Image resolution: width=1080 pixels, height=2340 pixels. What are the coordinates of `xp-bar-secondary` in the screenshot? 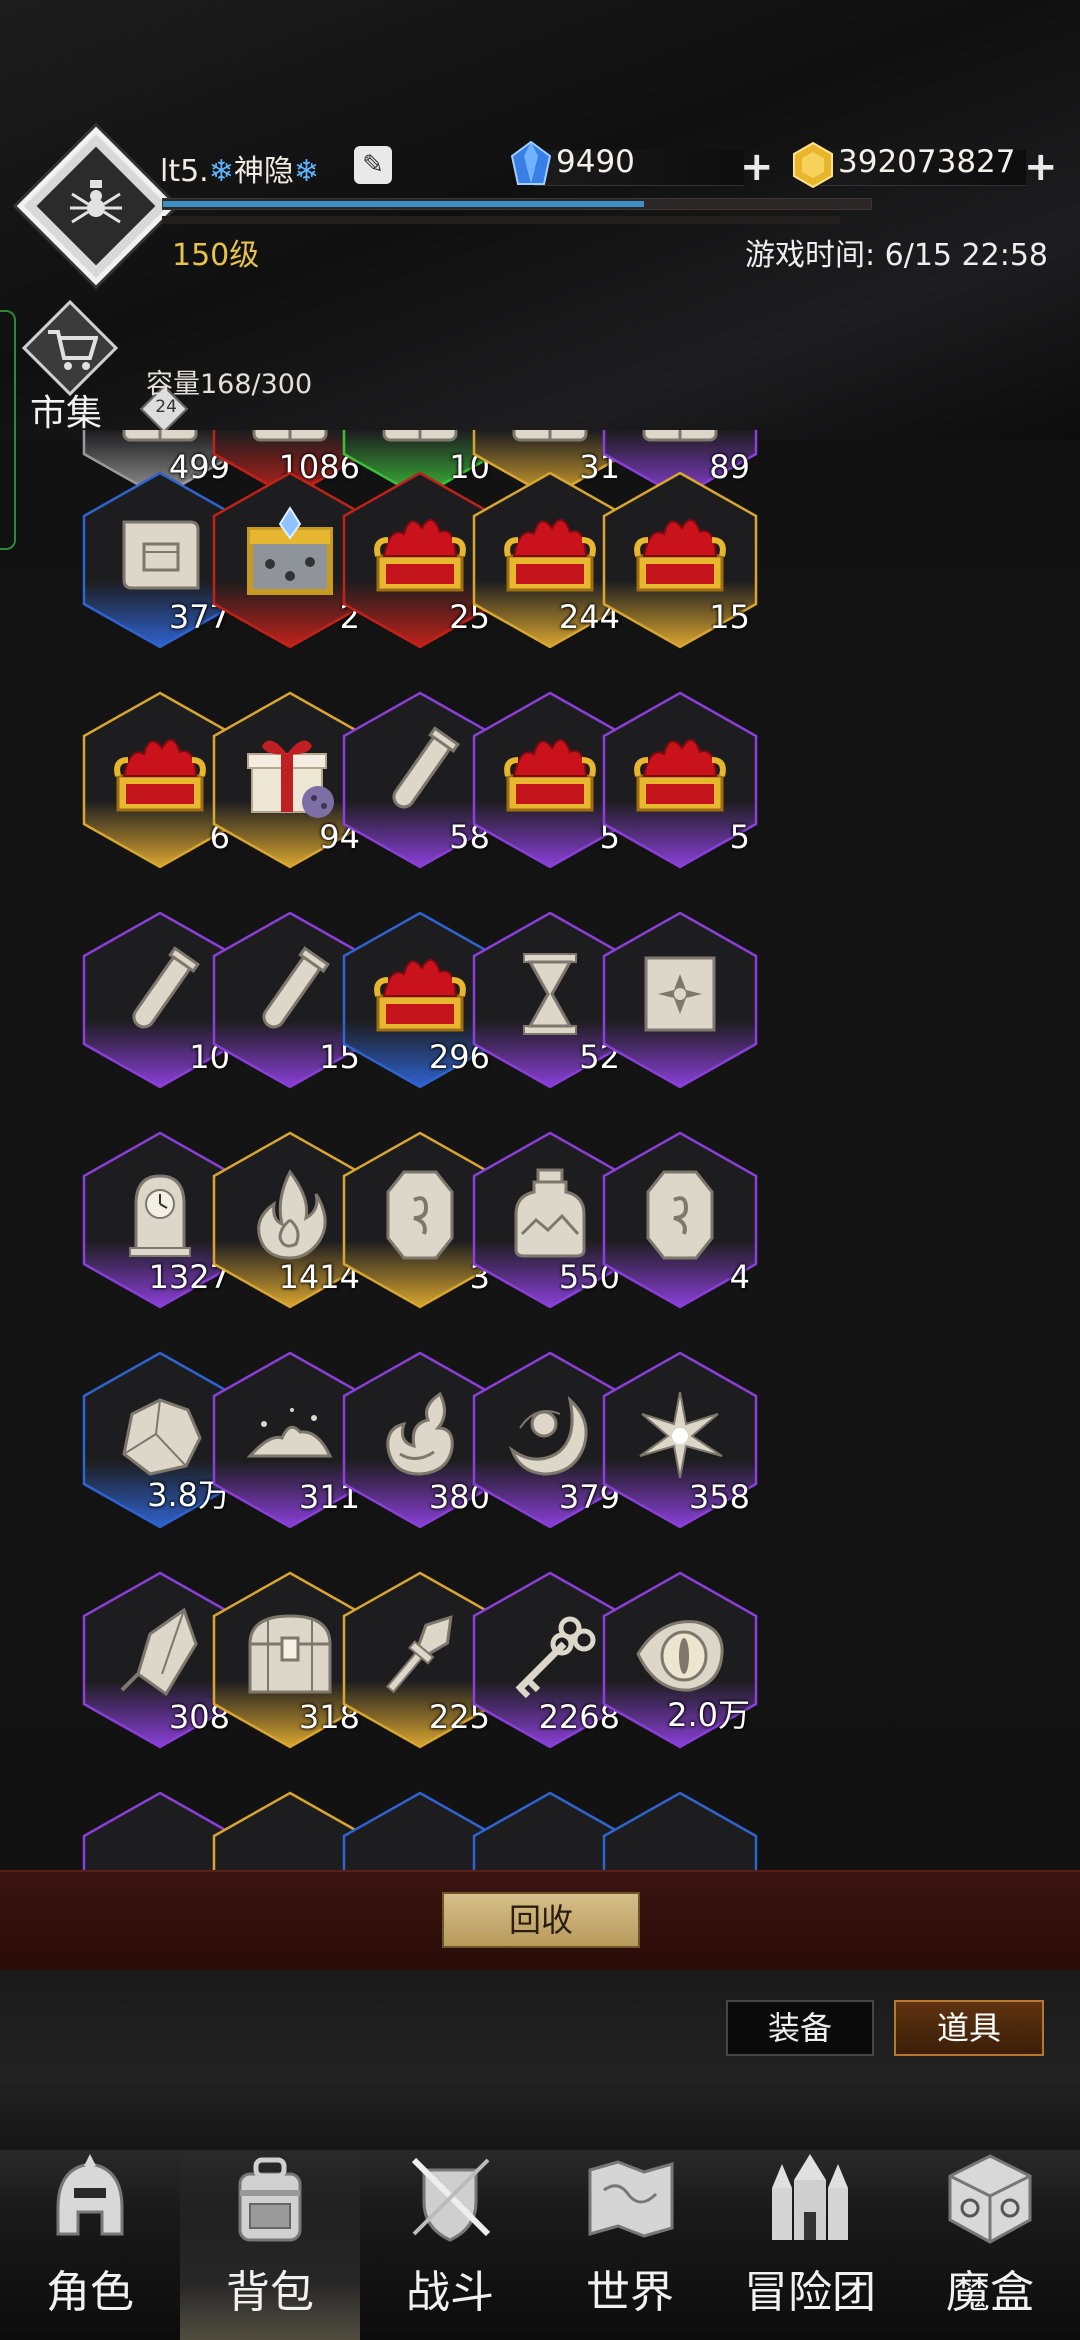 It's located at (501, 220).